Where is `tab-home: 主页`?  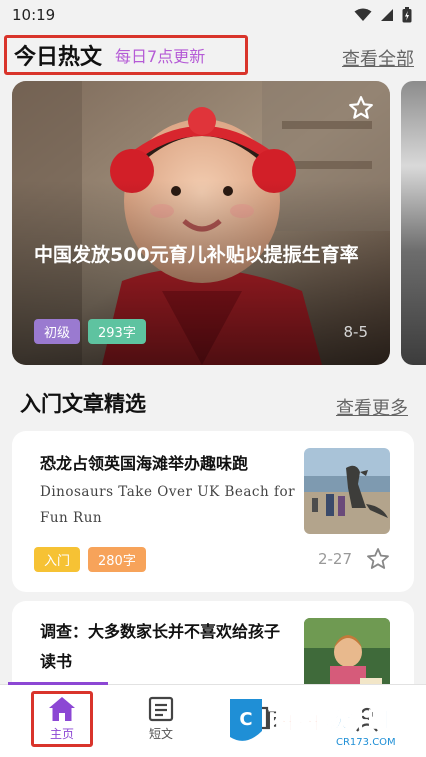
tab-home: 主页 is located at coordinates (62, 719).